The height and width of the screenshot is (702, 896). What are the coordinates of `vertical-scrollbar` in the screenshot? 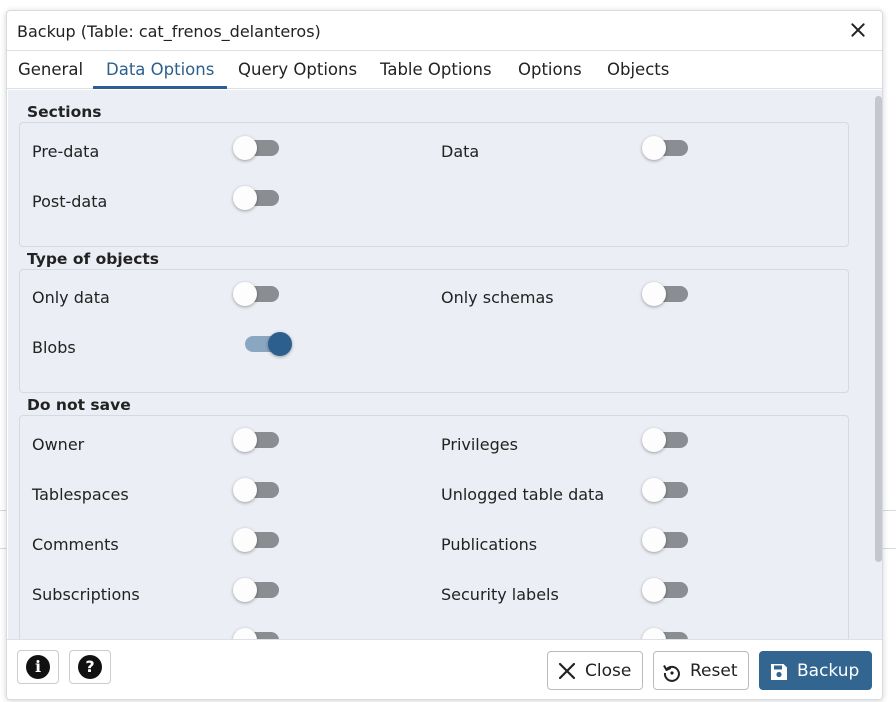 It's located at (877, 364).